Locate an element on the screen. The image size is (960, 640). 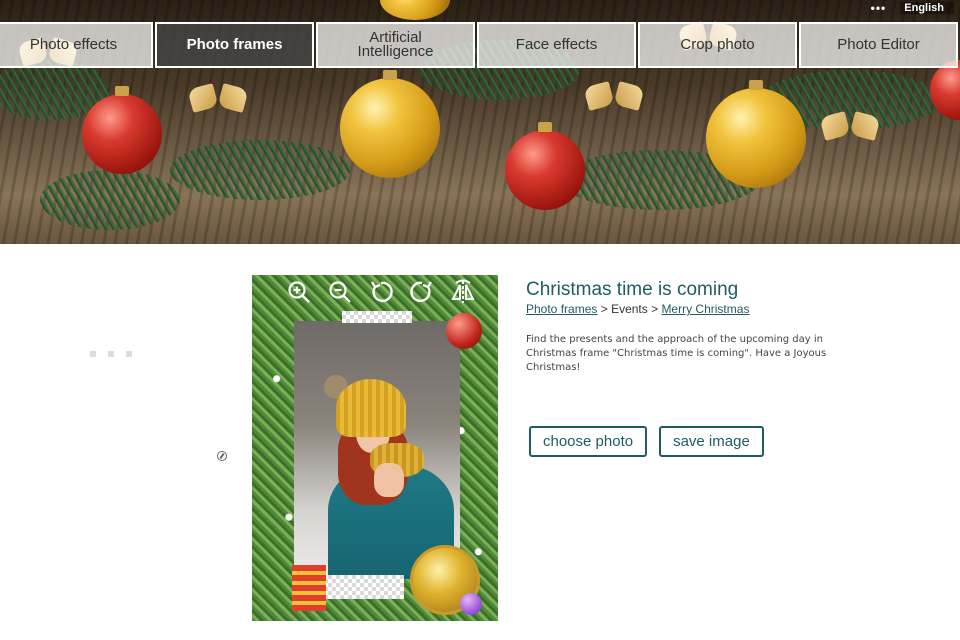
nav-item-artificial-intelligence: Artificial Intelligence is located at coordinates (395, 45).